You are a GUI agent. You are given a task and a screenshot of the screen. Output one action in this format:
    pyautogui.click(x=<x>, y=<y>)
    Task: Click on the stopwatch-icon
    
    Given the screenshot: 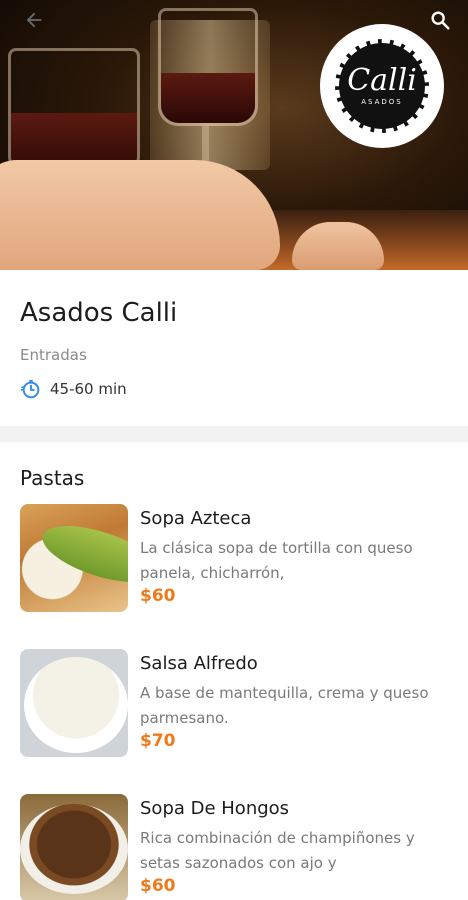 What is the action you would take?
    pyautogui.click(x=30, y=389)
    